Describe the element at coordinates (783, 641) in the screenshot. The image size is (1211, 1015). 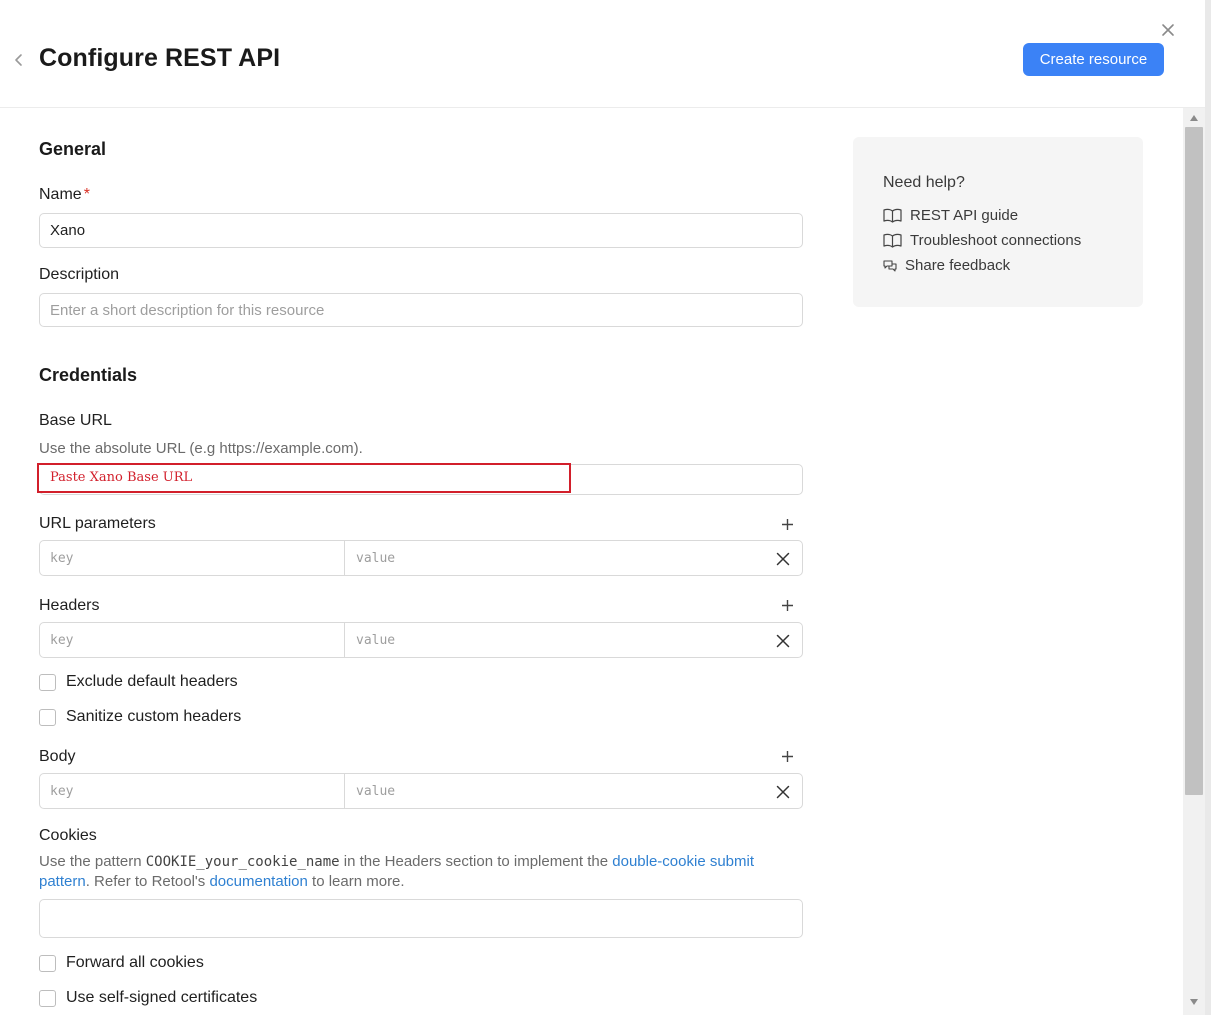
I see `remove-header-icon` at that location.